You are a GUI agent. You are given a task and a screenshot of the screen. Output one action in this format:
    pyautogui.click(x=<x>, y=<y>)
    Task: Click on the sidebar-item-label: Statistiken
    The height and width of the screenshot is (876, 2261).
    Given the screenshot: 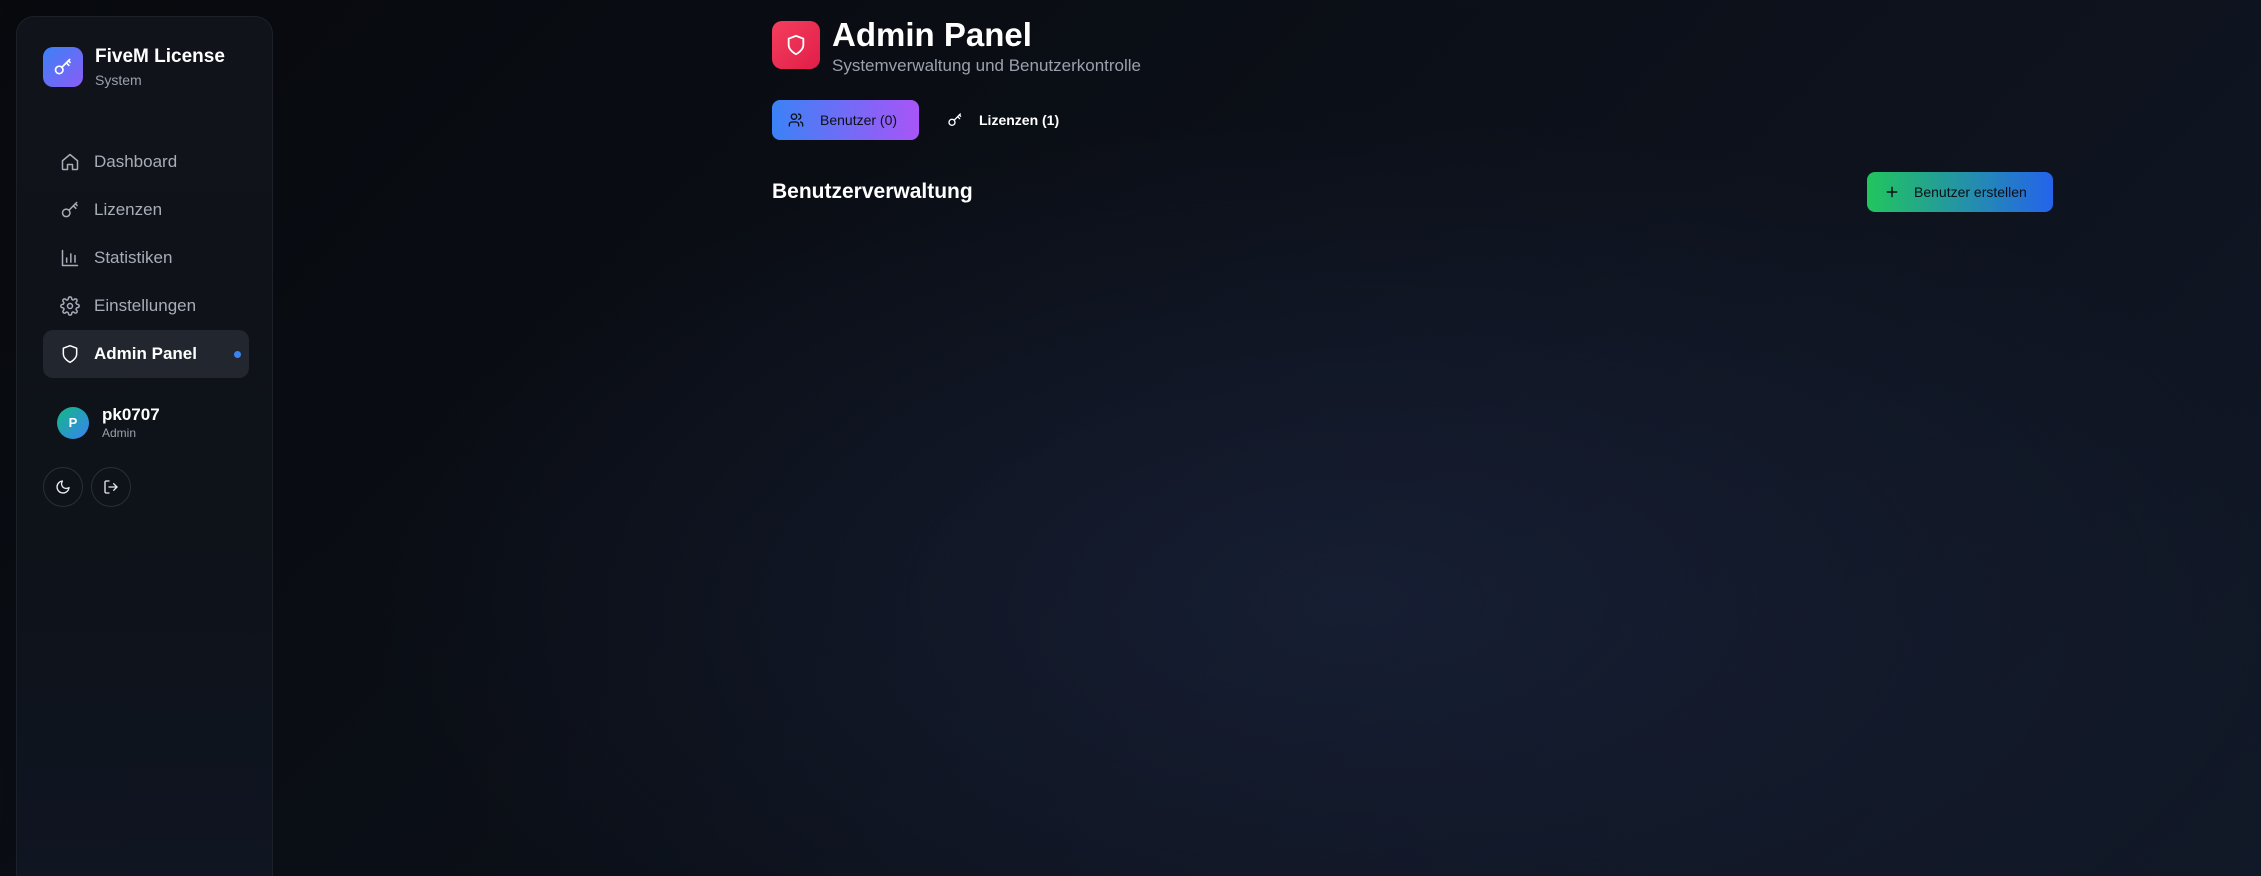 What is the action you would take?
    pyautogui.click(x=133, y=257)
    